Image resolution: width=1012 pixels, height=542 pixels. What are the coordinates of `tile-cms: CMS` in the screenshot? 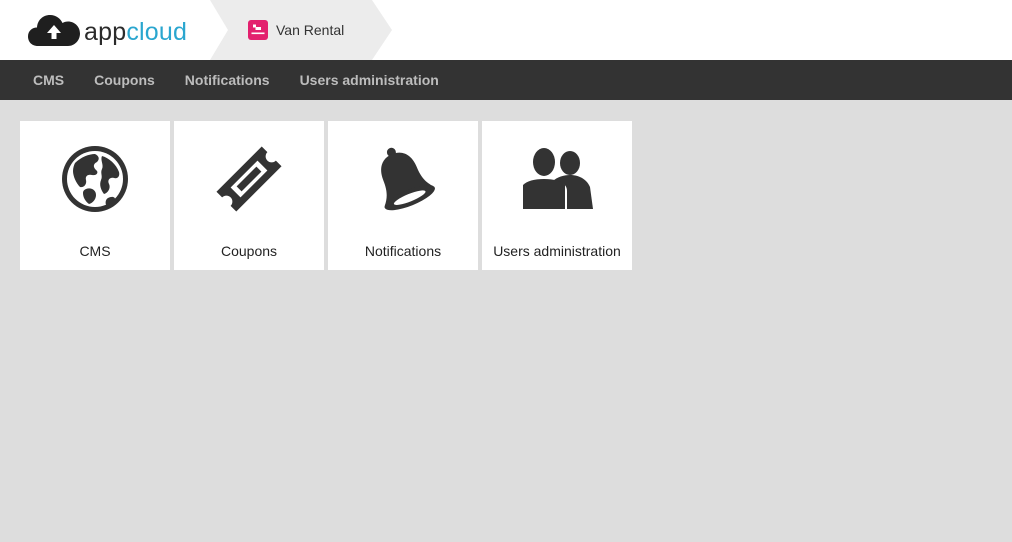 It's located at (95, 195).